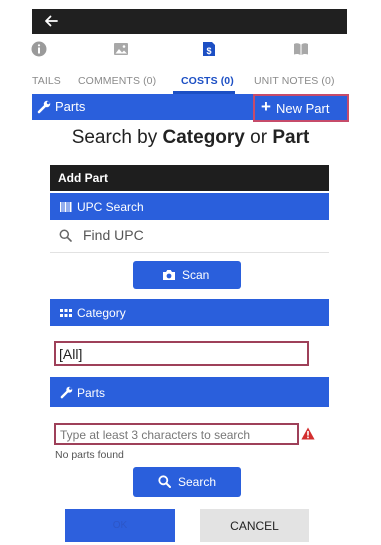 The height and width of the screenshot is (545, 381). Describe the element at coordinates (155, 435) in the screenshot. I see `parts-placeholder: Type at least 3 characters to search` at that location.